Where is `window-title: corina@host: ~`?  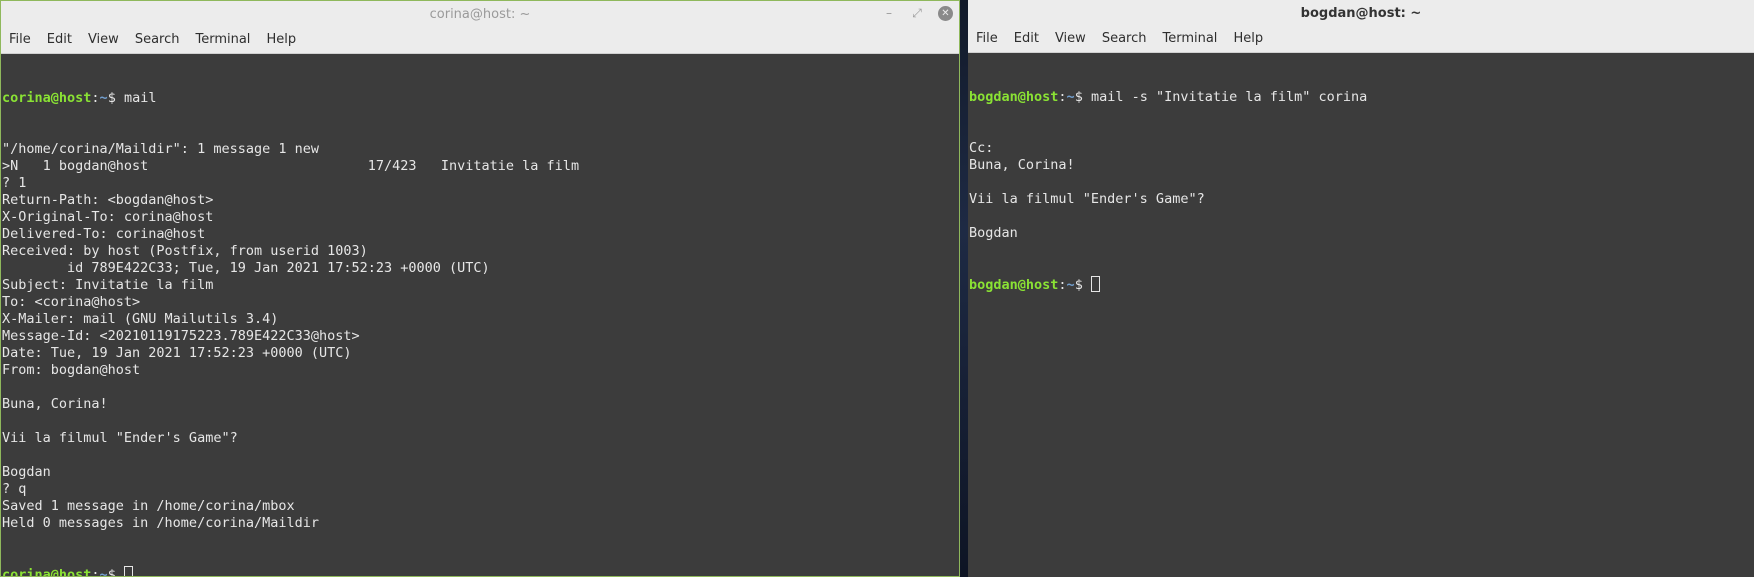
window-title: corina@host: ~ is located at coordinates (480, 14).